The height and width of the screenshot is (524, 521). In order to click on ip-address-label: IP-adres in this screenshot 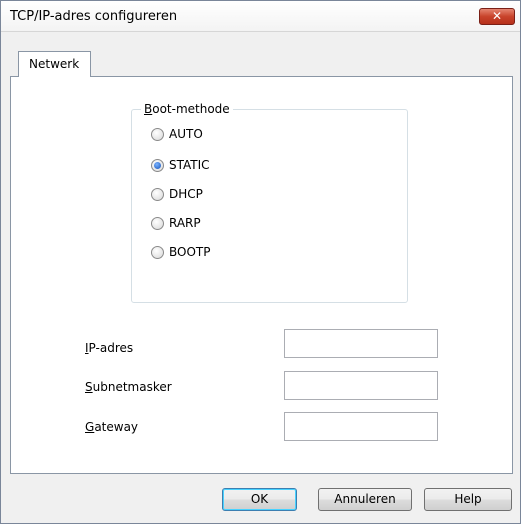, I will do `click(109, 348)`.